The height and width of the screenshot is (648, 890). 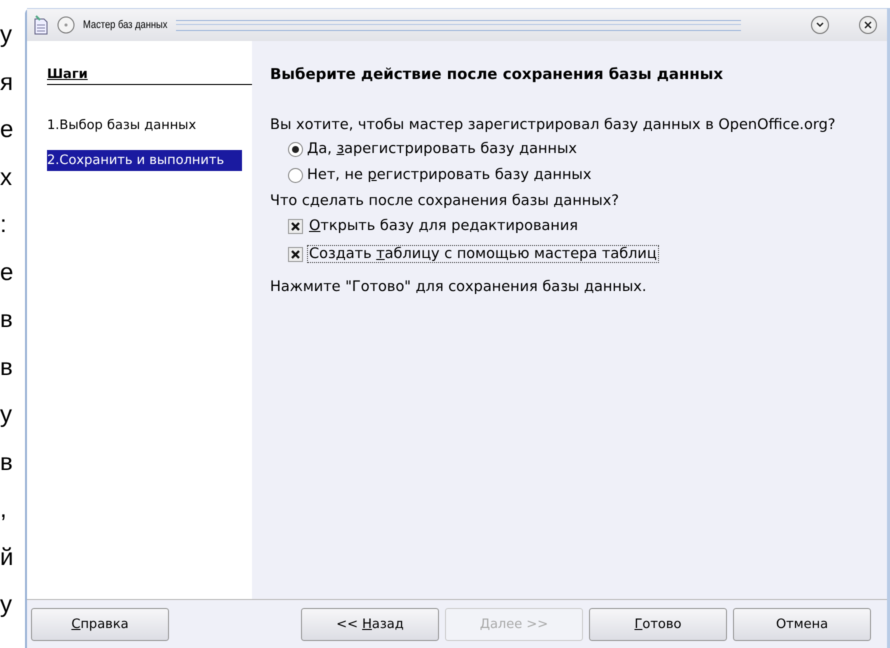 I want to click on step-item: 2.Сохранить и выполнить, so click(x=144, y=160).